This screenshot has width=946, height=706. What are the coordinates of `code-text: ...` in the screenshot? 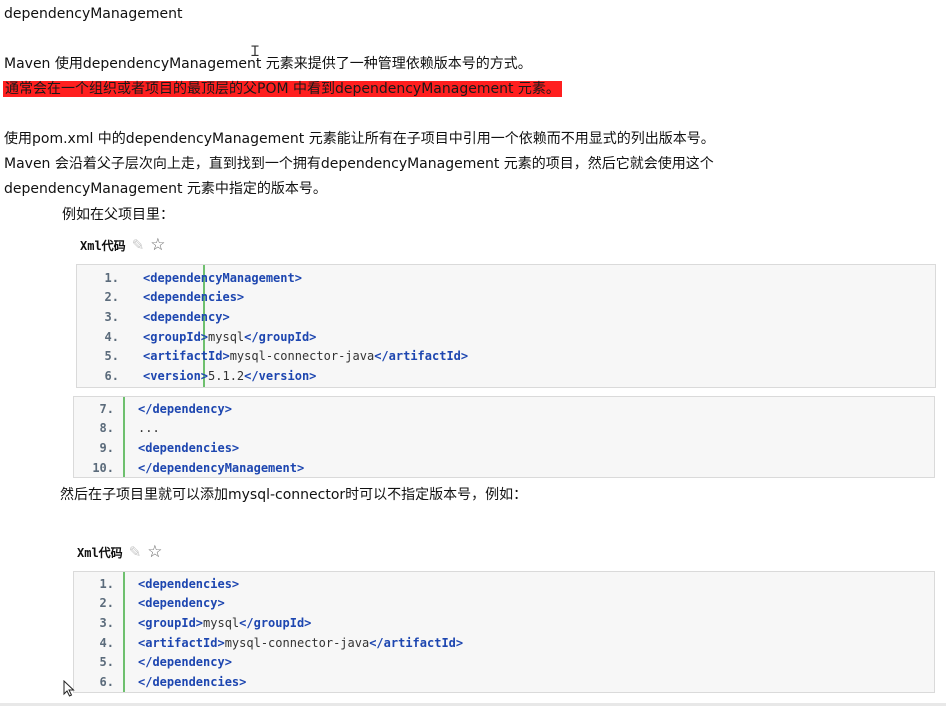 It's located at (149, 428).